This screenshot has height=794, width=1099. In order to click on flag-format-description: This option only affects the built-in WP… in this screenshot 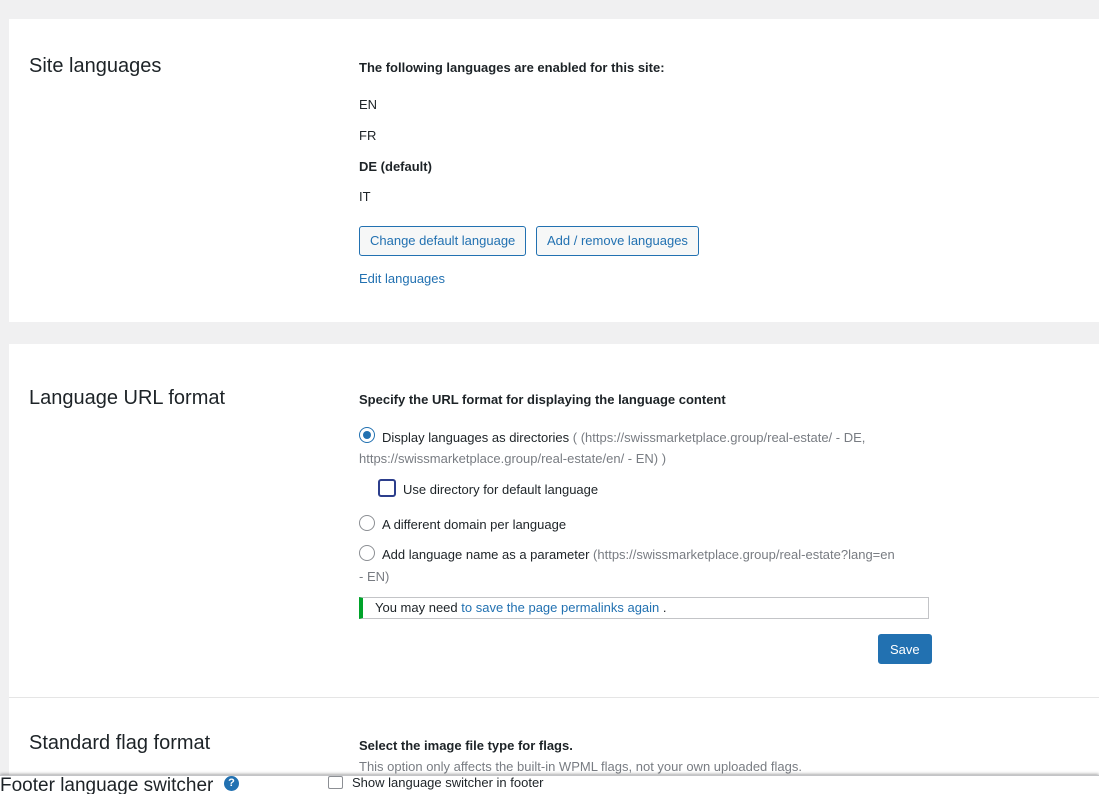, I will do `click(580, 766)`.